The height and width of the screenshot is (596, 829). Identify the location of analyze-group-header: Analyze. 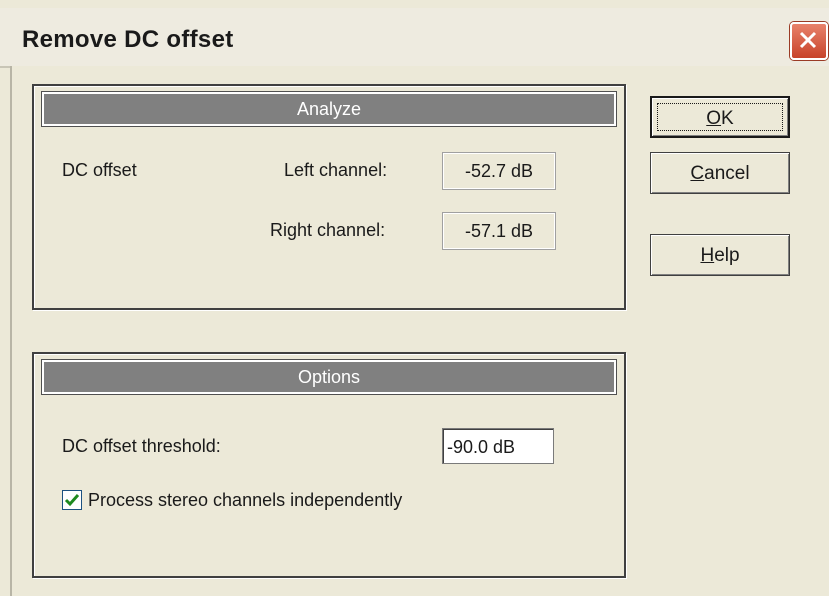
(329, 109).